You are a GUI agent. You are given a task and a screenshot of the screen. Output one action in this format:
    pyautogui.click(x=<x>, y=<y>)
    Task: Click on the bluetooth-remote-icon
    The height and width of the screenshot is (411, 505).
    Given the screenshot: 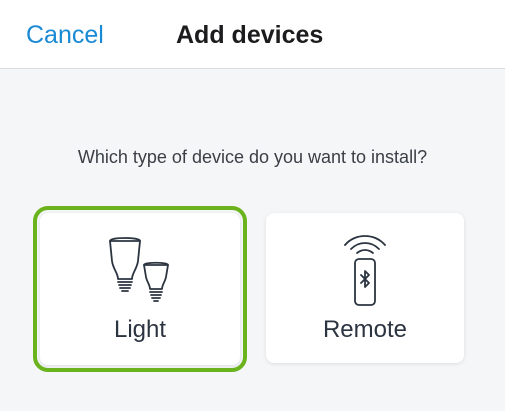 What is the action you would take?
    pyautogui.click(x=365, y=271)
    